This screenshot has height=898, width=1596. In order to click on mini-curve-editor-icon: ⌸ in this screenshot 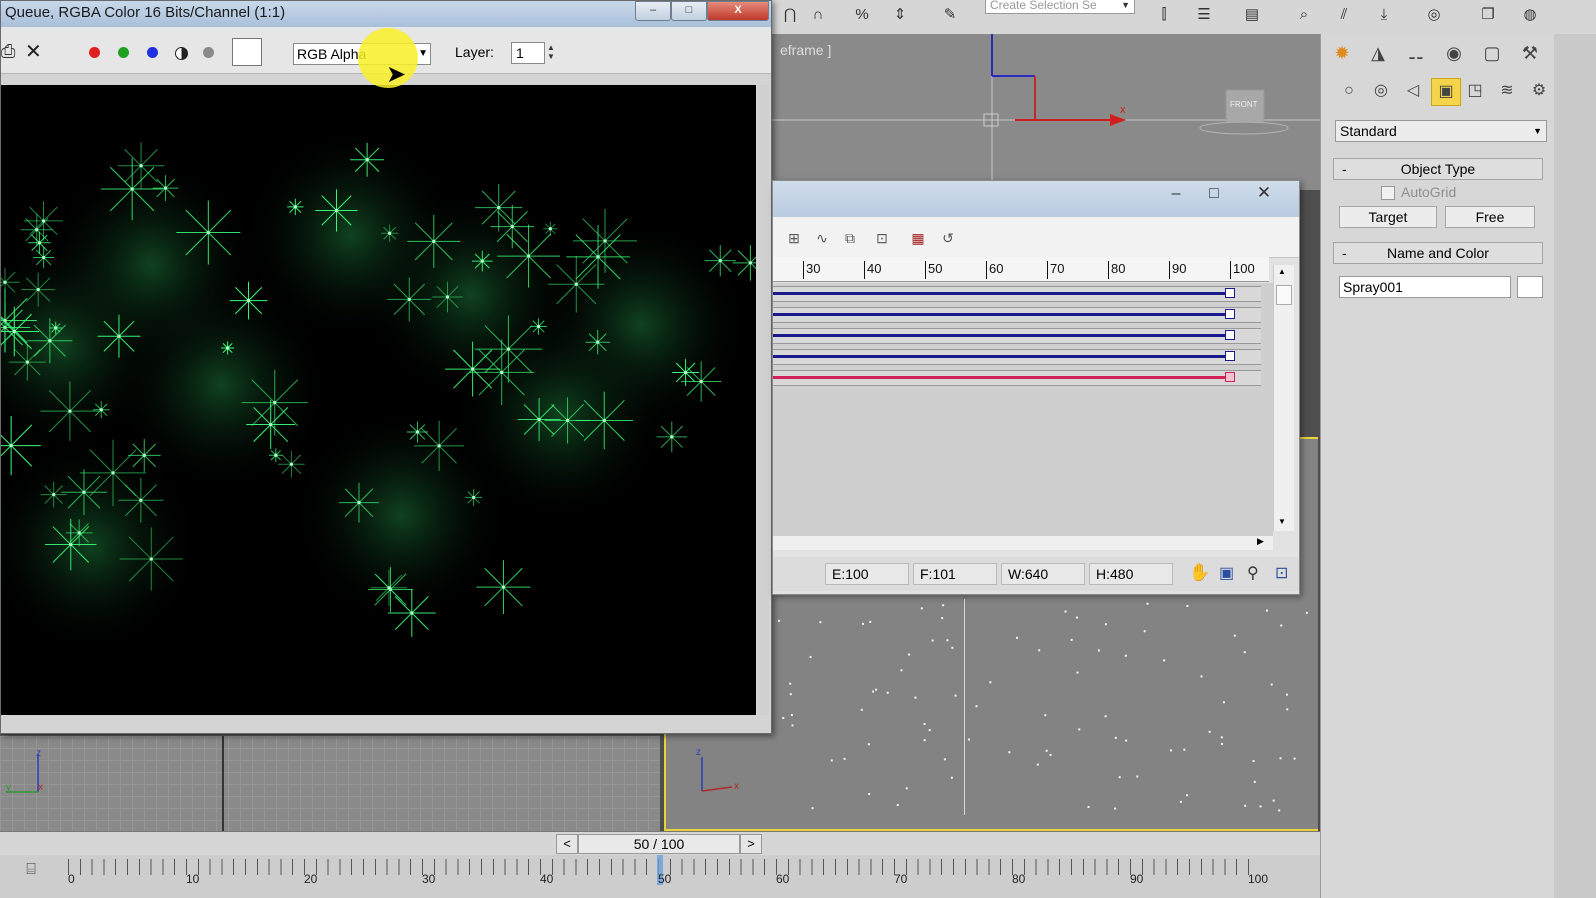, I will do `click(31, 872)`.